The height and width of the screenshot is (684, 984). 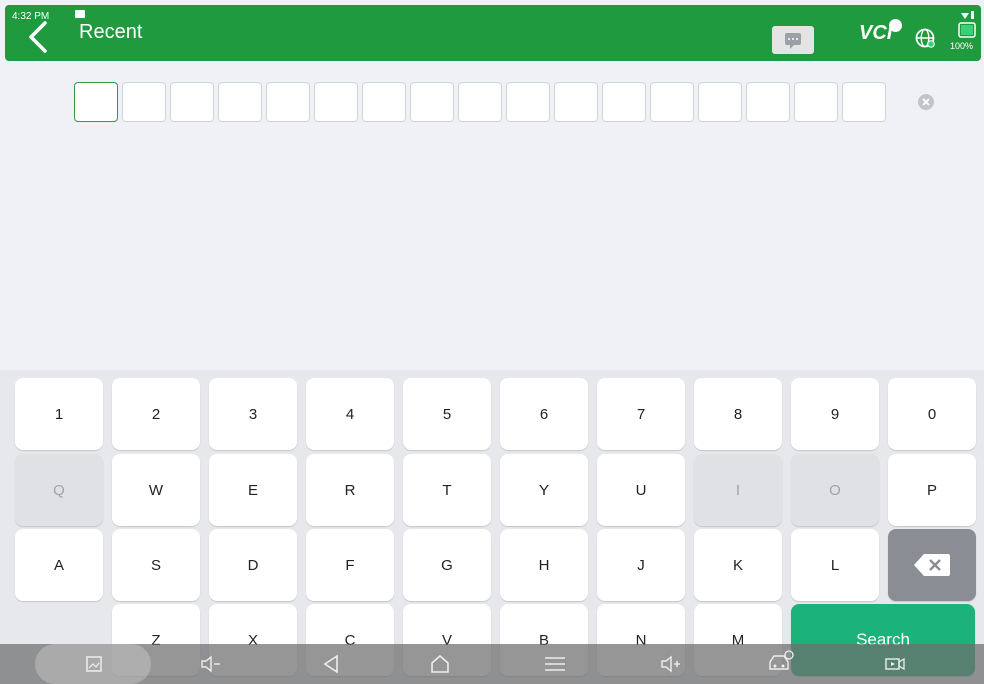 I want to click on vci-status-icon, so click(x=895, y=25).